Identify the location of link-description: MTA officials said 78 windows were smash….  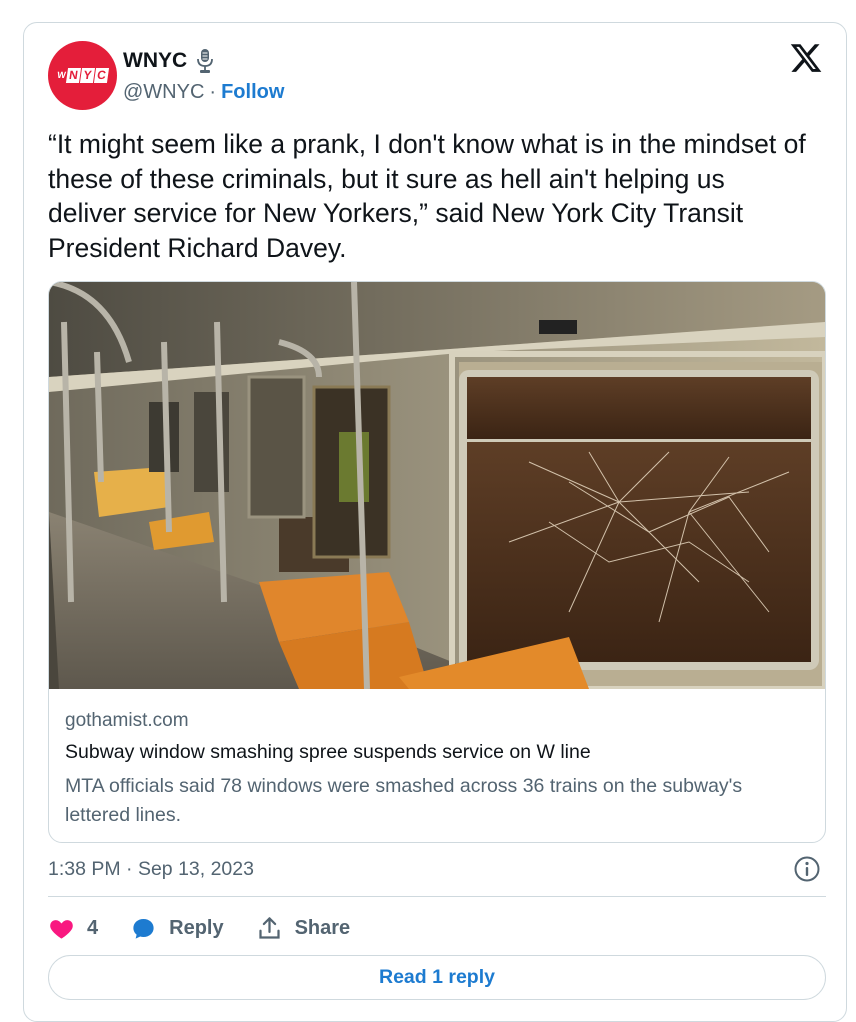
(404, 800).